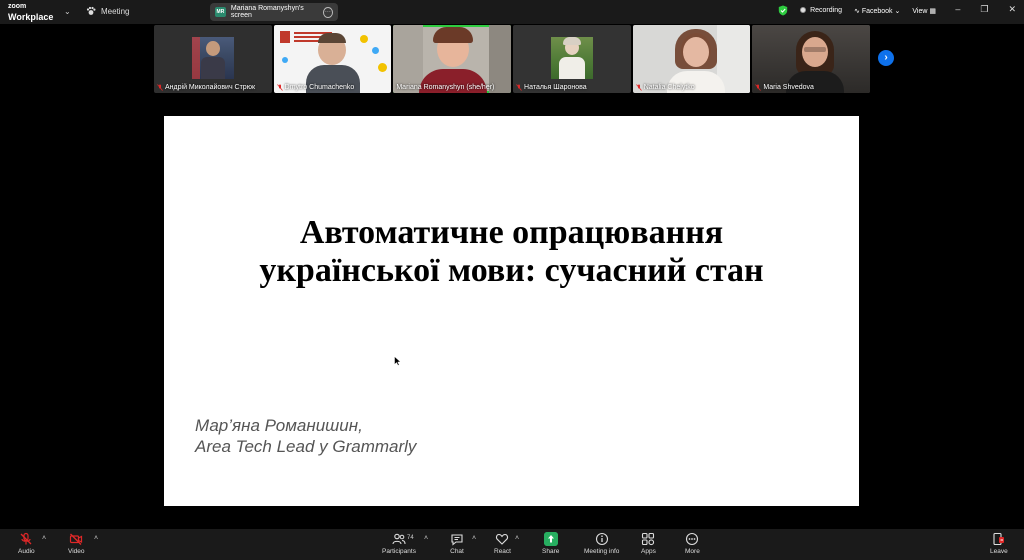  What do you see at coordinates (1012, 9) in the screenshot?
I see `close-icon: ✕` at bounding box center [1012, 9].